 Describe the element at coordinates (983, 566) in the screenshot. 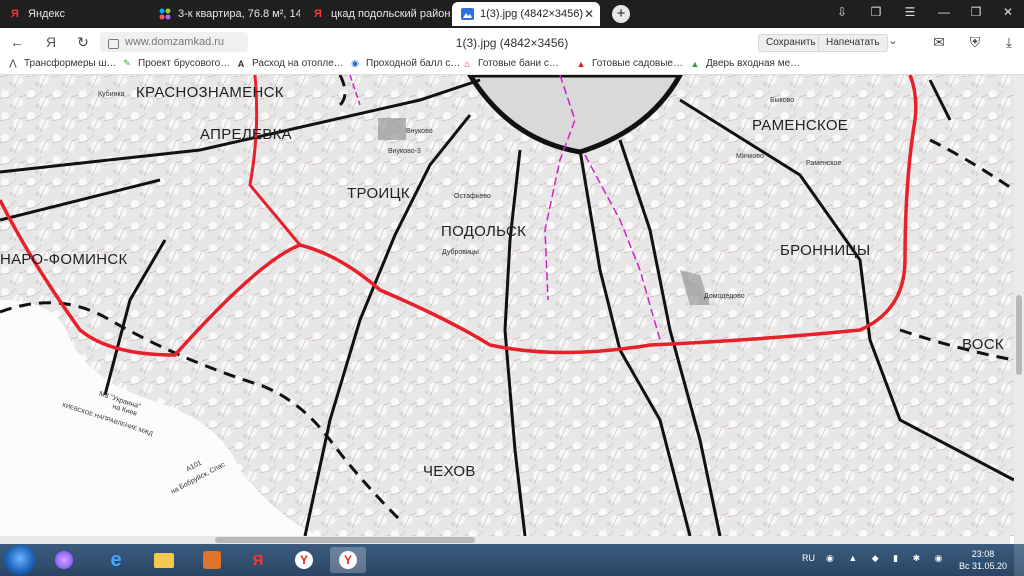

I see `clock-date: Вс 31.05.20` at that location.